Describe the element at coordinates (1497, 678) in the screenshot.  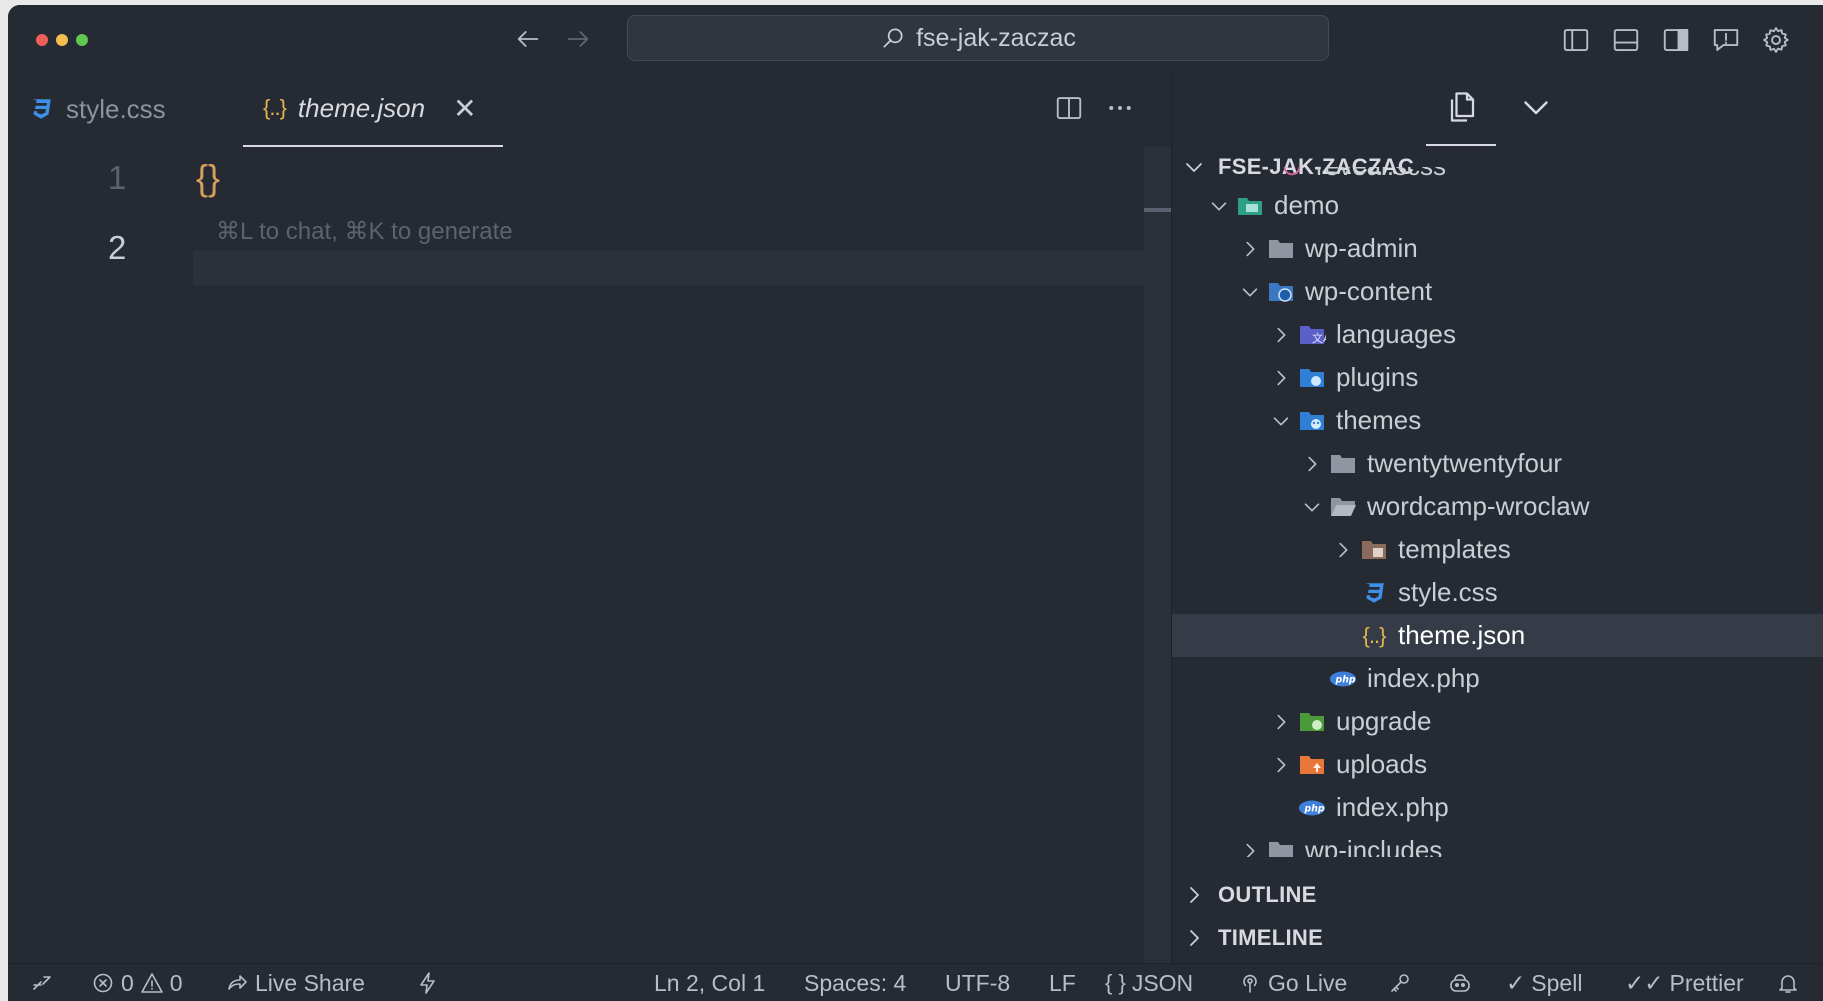
I see `tree-item-index-php: php index.php` at that location.